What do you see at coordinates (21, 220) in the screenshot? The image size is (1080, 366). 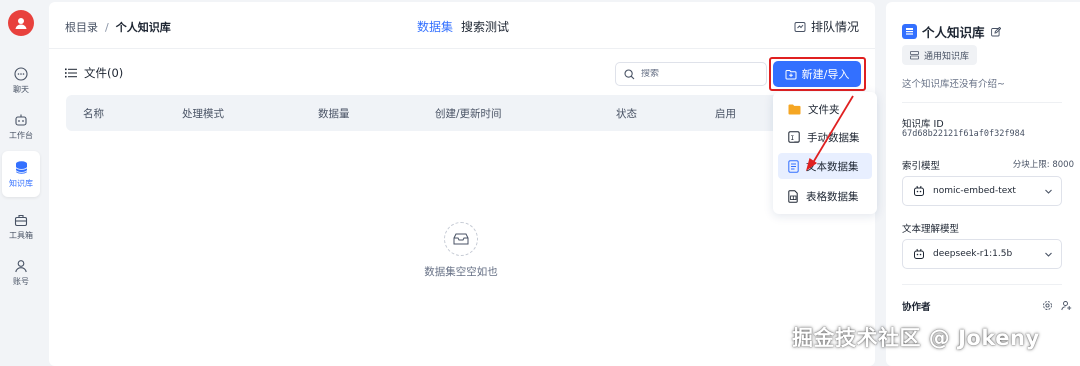 I see `toolbox-icon` at bounding box center [21, 220].